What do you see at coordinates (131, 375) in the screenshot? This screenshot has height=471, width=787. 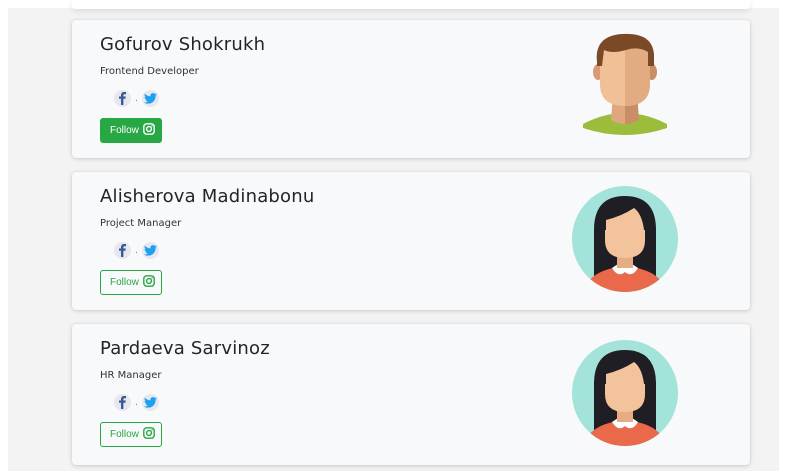 I see `profile-role: HR Manager` at bounding box center [131, 375].